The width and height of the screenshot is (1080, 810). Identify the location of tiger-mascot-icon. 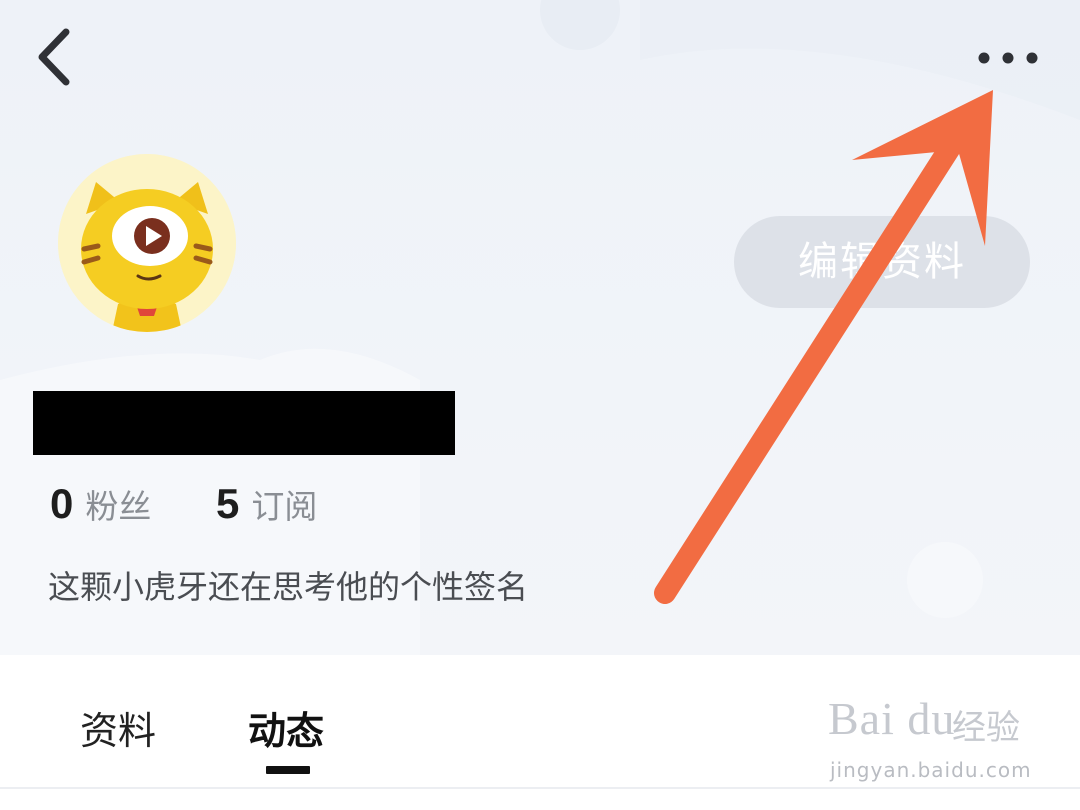
(147, 243).